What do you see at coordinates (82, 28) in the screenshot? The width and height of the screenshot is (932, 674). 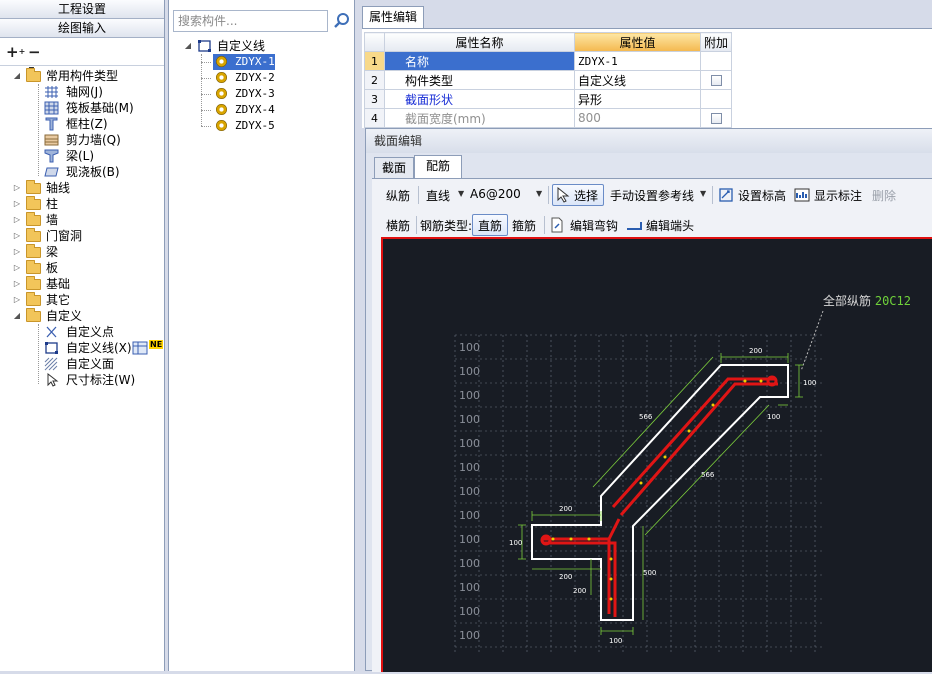 I see `drawing-input-button: 绘图输入` at bounding box center [82, 28].